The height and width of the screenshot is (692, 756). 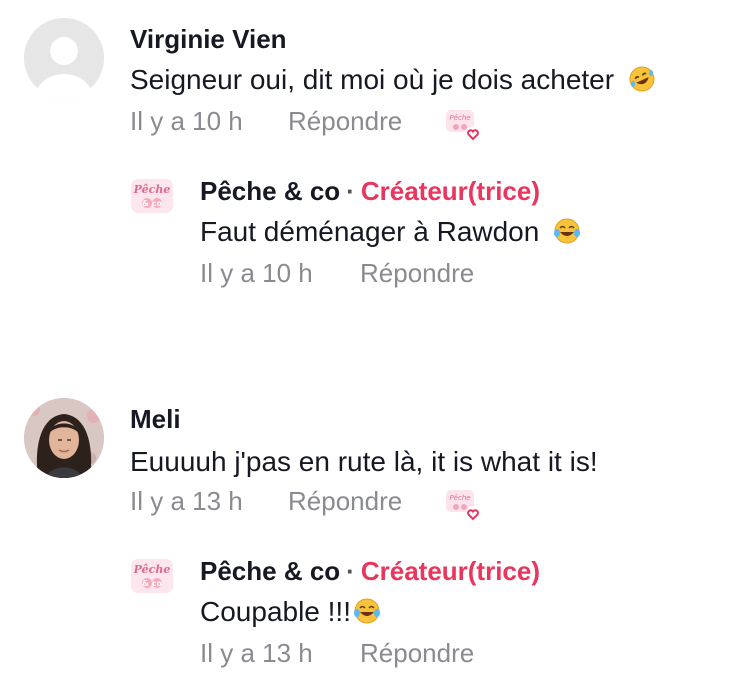 What do you see at coordinates (186, 501) in the screenshot?
I see `comment-time: Il y a 13 h` at bounding box center [186, 501].